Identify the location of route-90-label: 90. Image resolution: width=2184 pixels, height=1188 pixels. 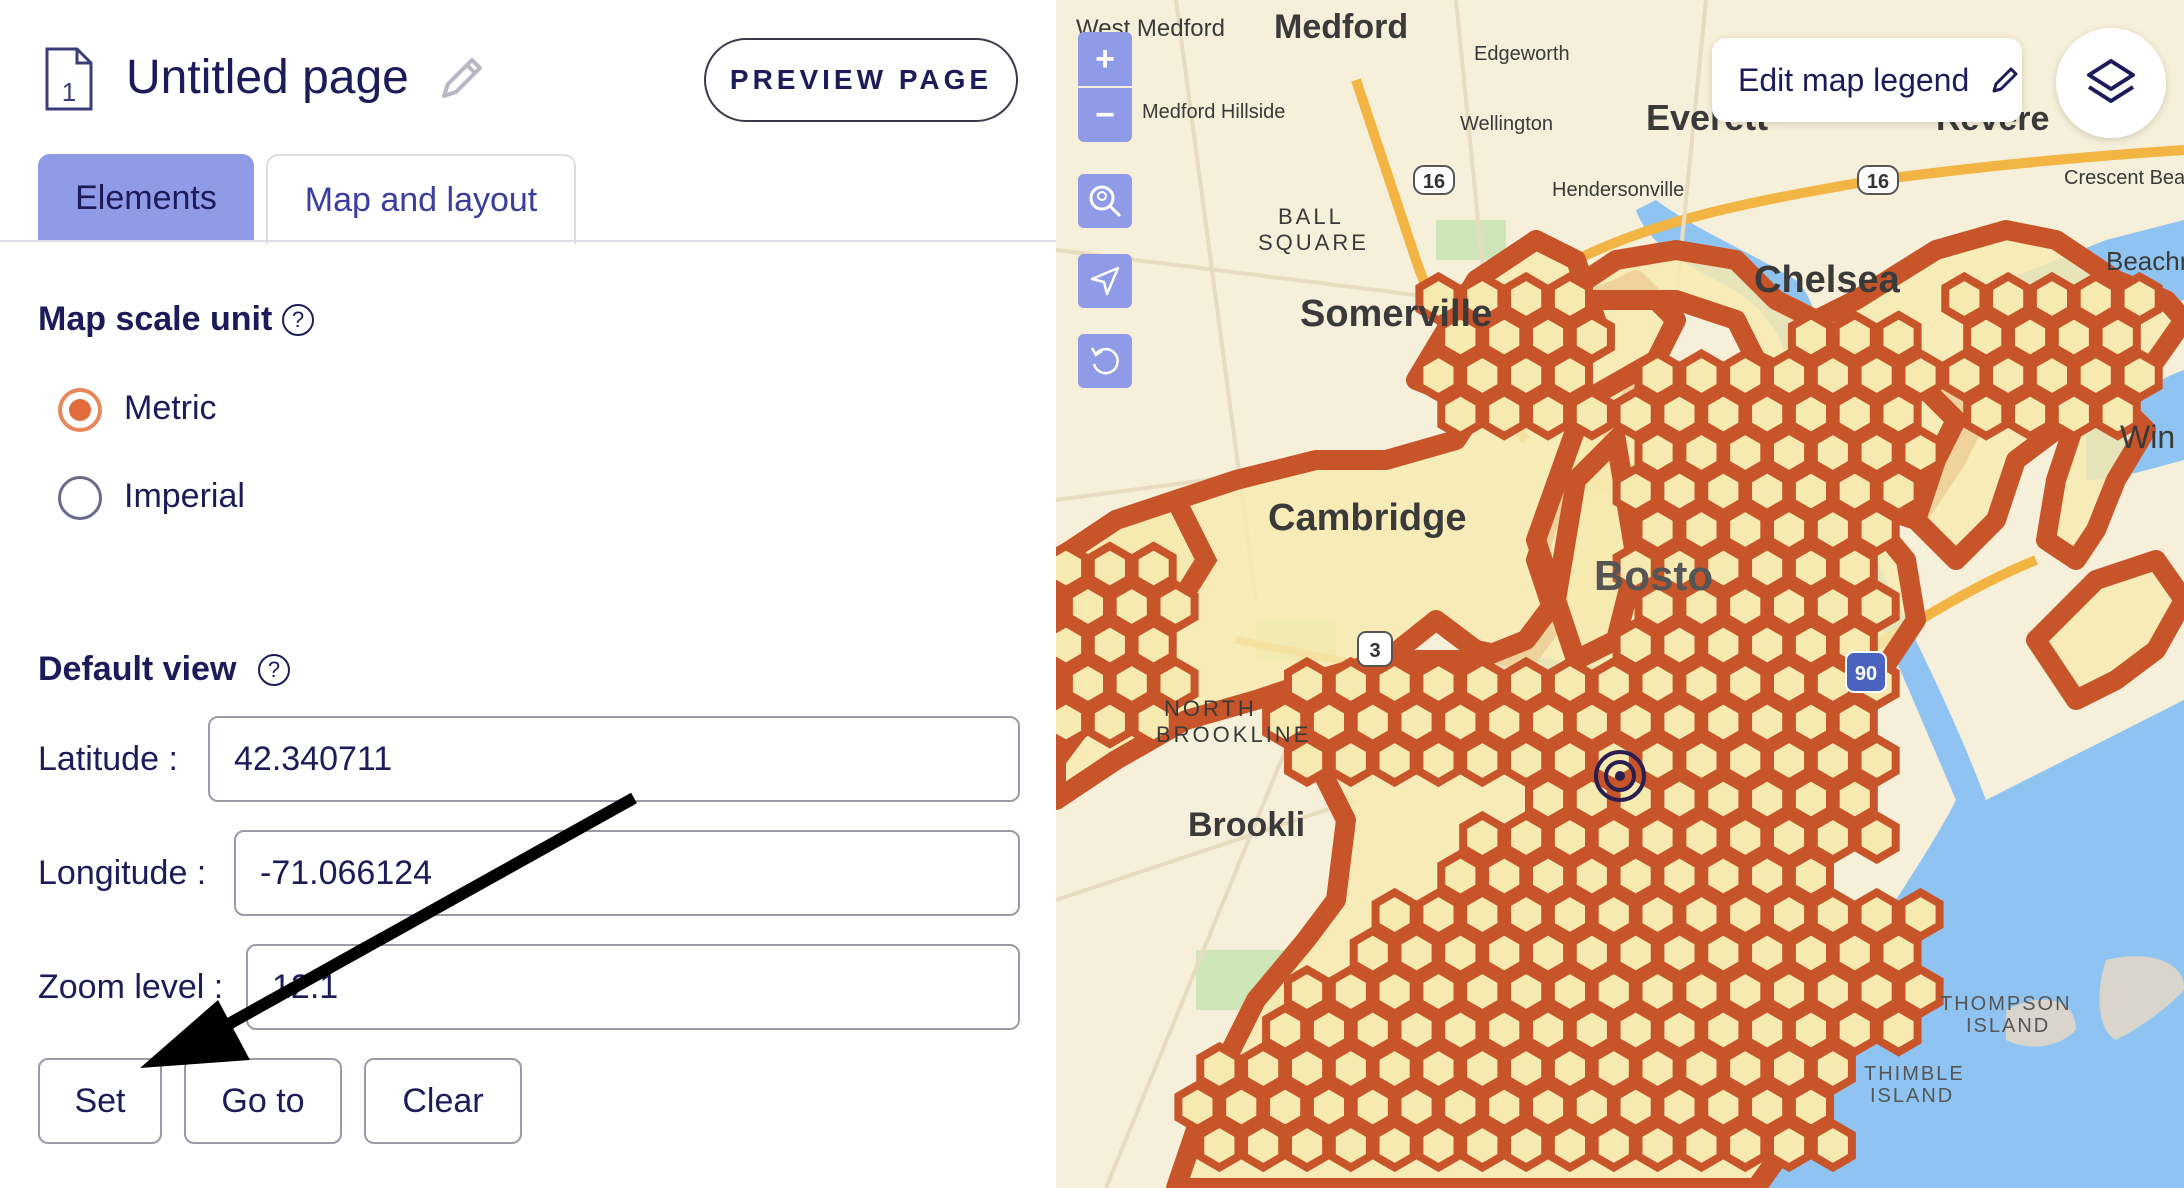
(1866, 674).